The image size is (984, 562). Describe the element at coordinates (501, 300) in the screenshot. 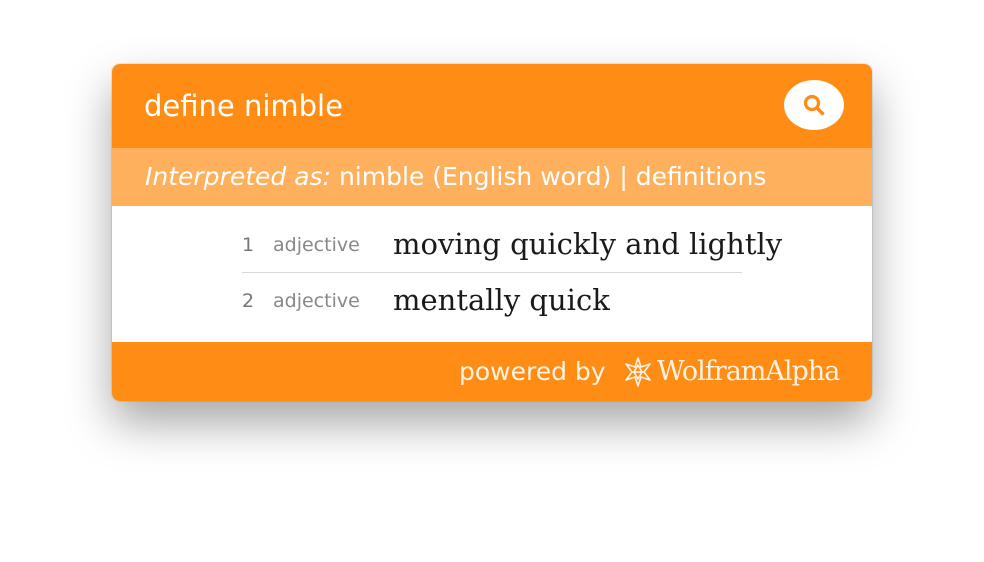

I see `definition-meaning: mentally quick` at that location.